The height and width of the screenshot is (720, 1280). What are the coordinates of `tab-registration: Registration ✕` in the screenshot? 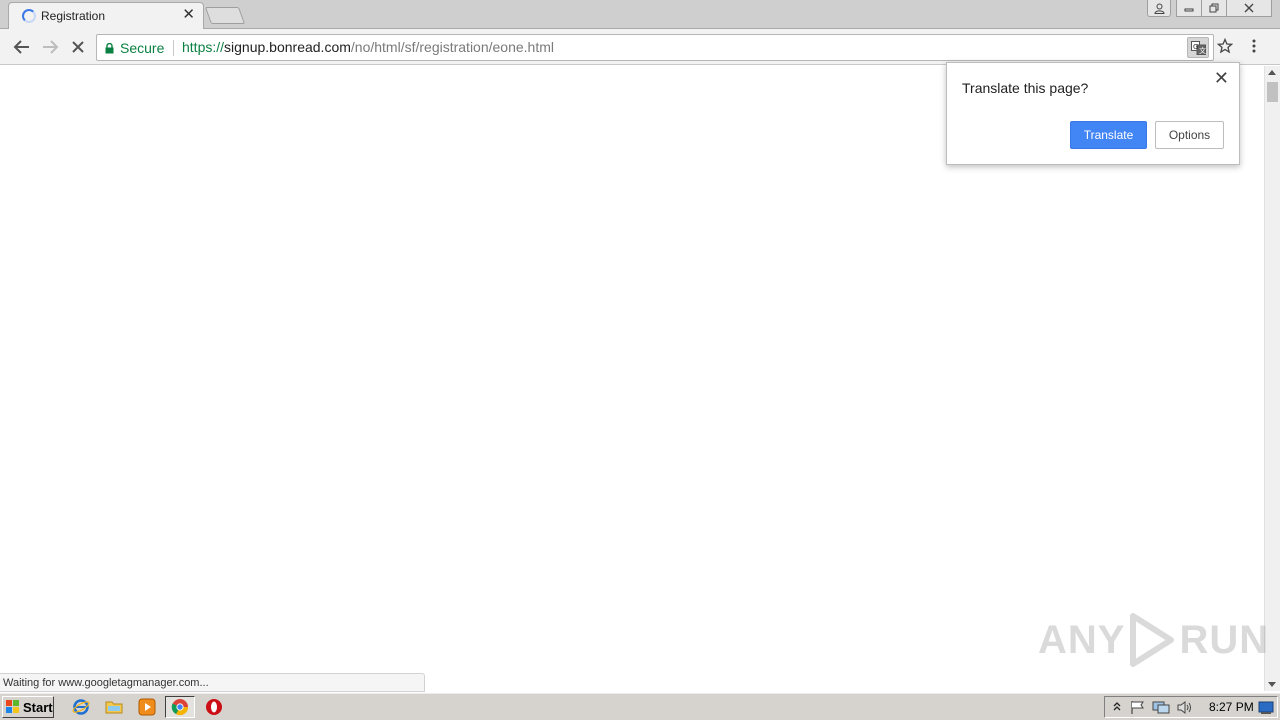 It's located at (106, 15).